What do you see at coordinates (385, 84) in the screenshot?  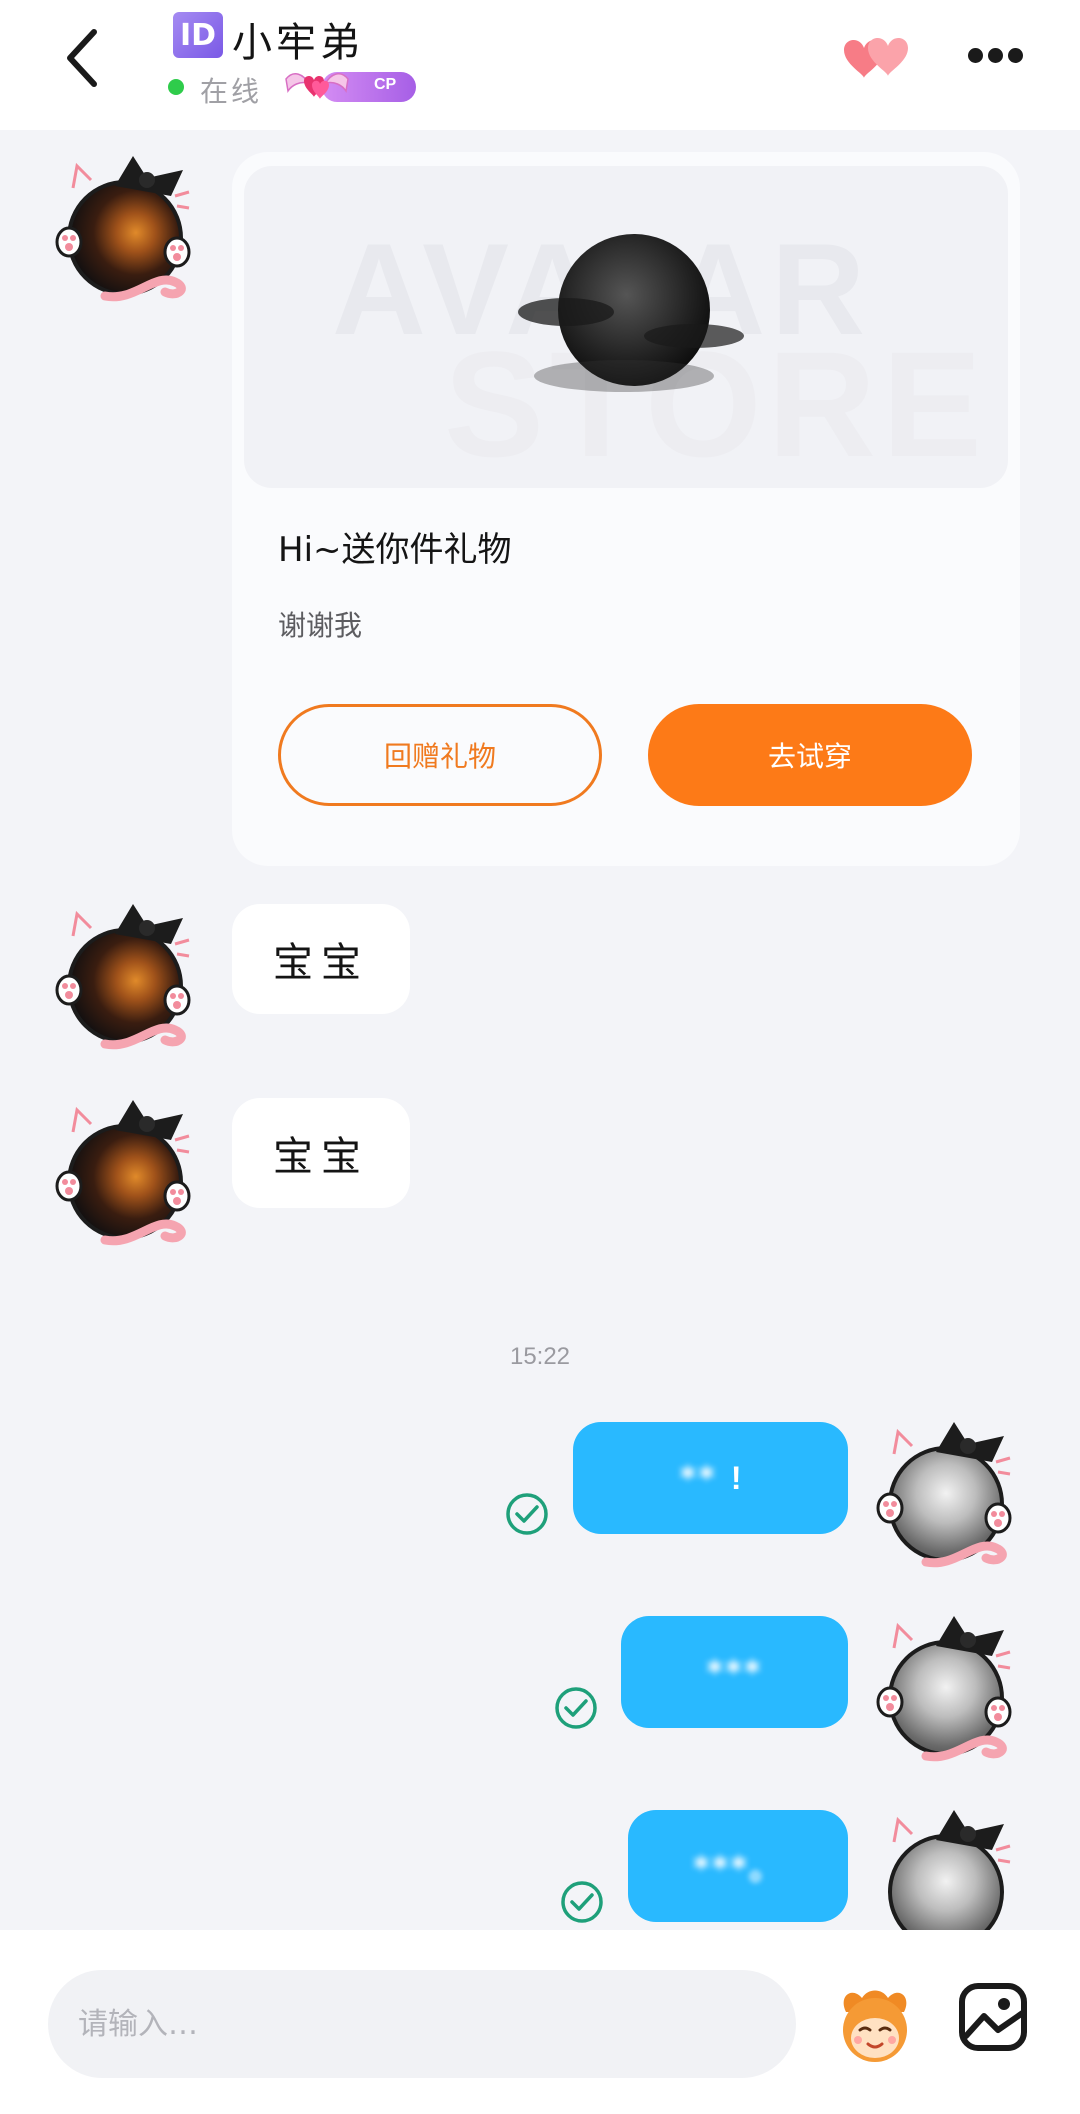 I see `cp-label: CP` at bounding box center [385, 84].